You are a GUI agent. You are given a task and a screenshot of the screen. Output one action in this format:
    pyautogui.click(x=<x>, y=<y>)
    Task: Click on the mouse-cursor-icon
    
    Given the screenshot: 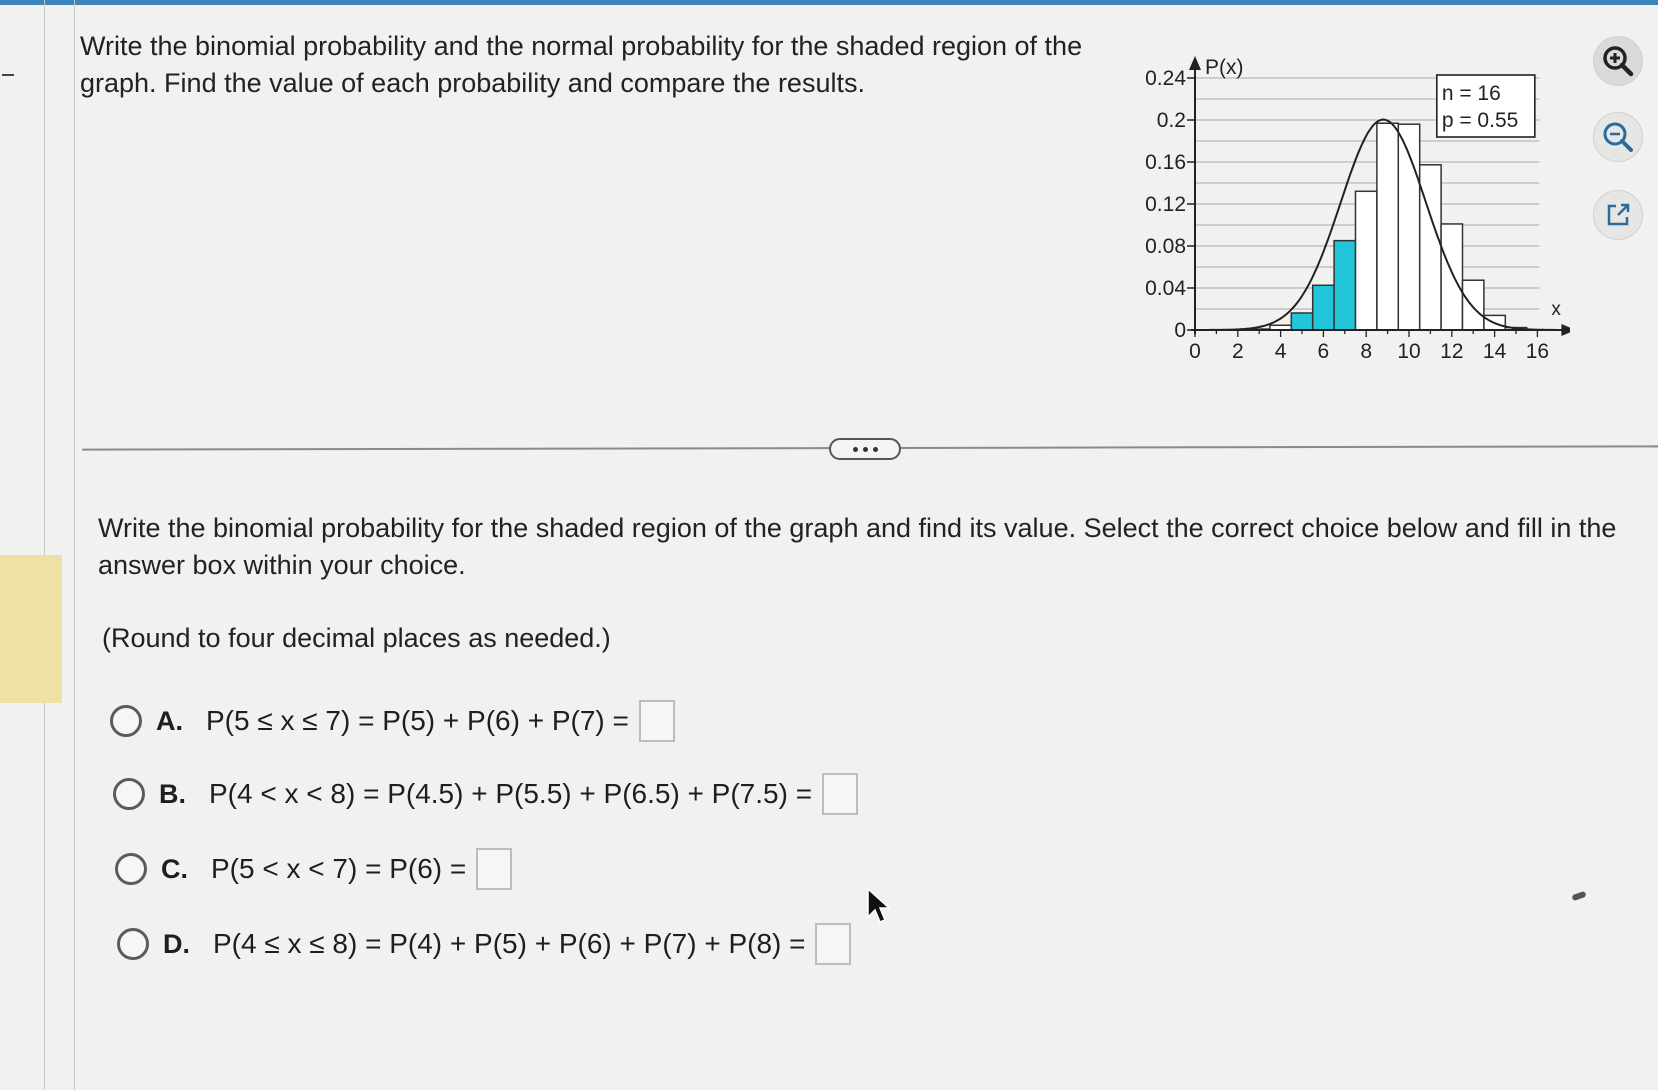 What is the action you would take?
    pyautogui.click(x=878, y=905)
    